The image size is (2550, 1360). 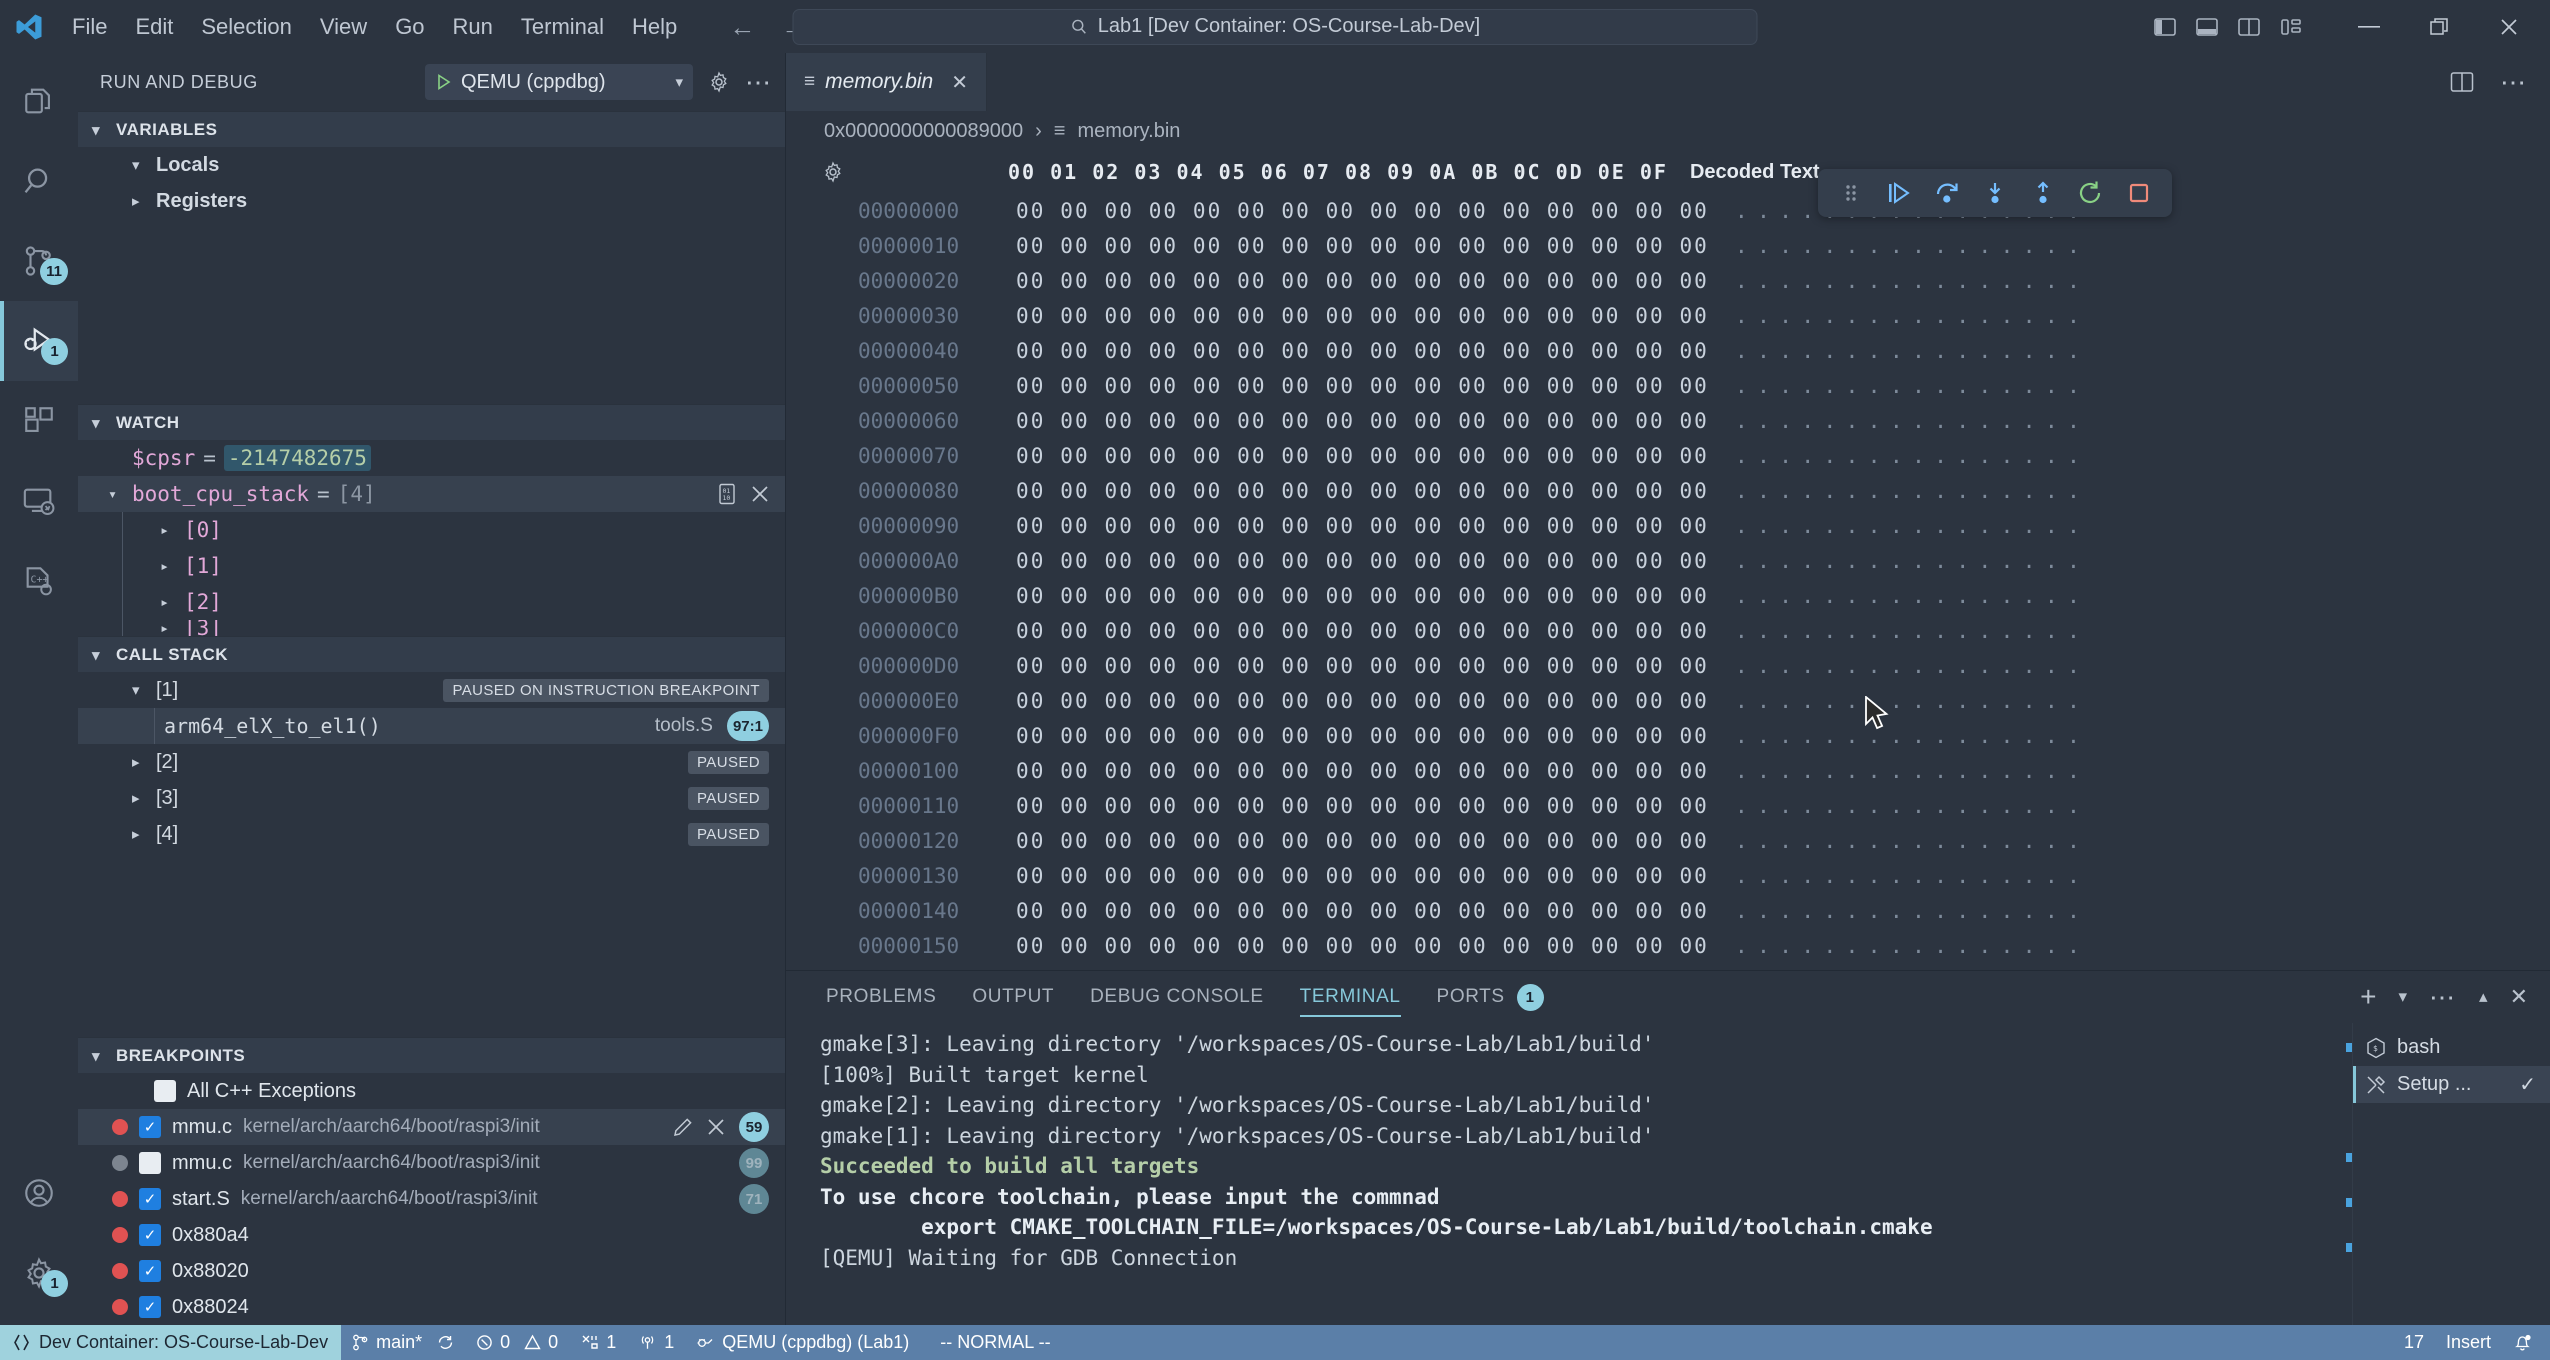 I want to click on drag-handle-icon, so click(x=1851, y=193).